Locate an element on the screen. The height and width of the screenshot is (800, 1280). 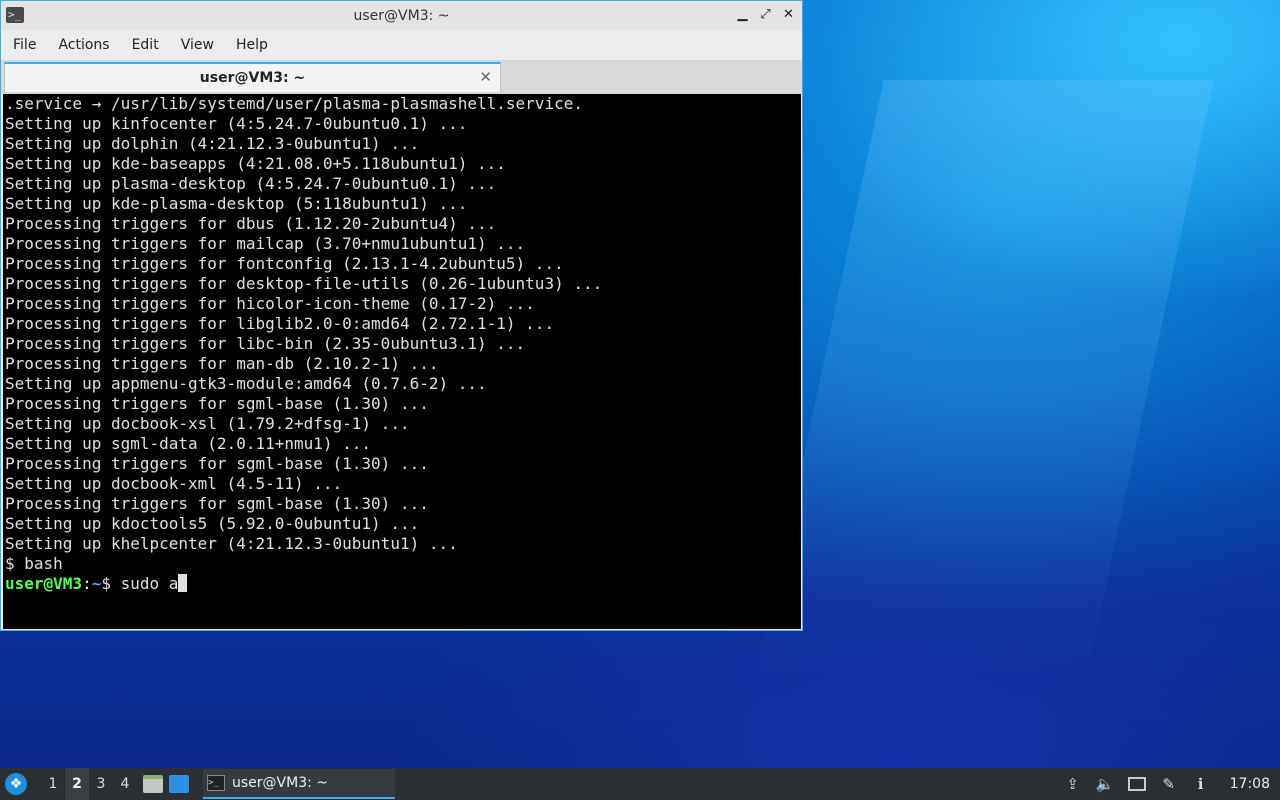
menu-help: Help is located at coordinates (252, 45).